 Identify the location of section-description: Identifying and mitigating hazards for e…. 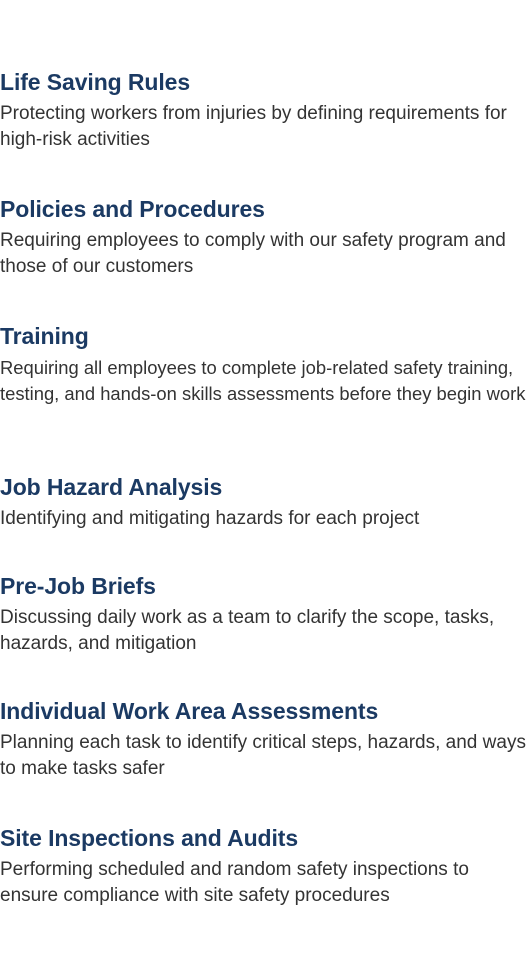
(210, 518).